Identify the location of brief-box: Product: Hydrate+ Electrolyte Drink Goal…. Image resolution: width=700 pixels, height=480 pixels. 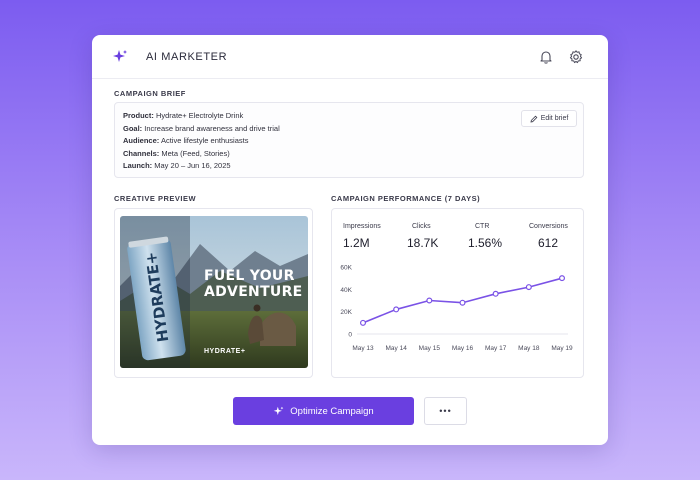
(349, 140).